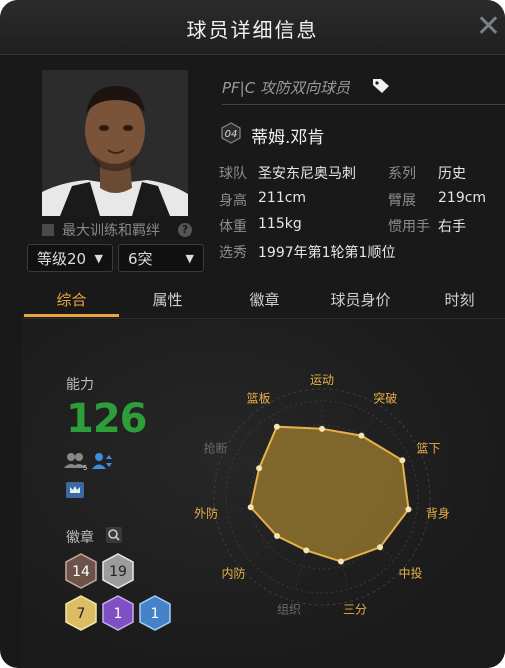  I want to click on radar-axis-label: 中投, so click(411, 573).